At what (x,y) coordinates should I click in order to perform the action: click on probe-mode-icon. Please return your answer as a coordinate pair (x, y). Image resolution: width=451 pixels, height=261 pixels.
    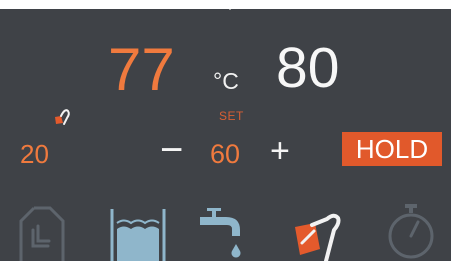
    Looking at the image, I should click on (319, 233).